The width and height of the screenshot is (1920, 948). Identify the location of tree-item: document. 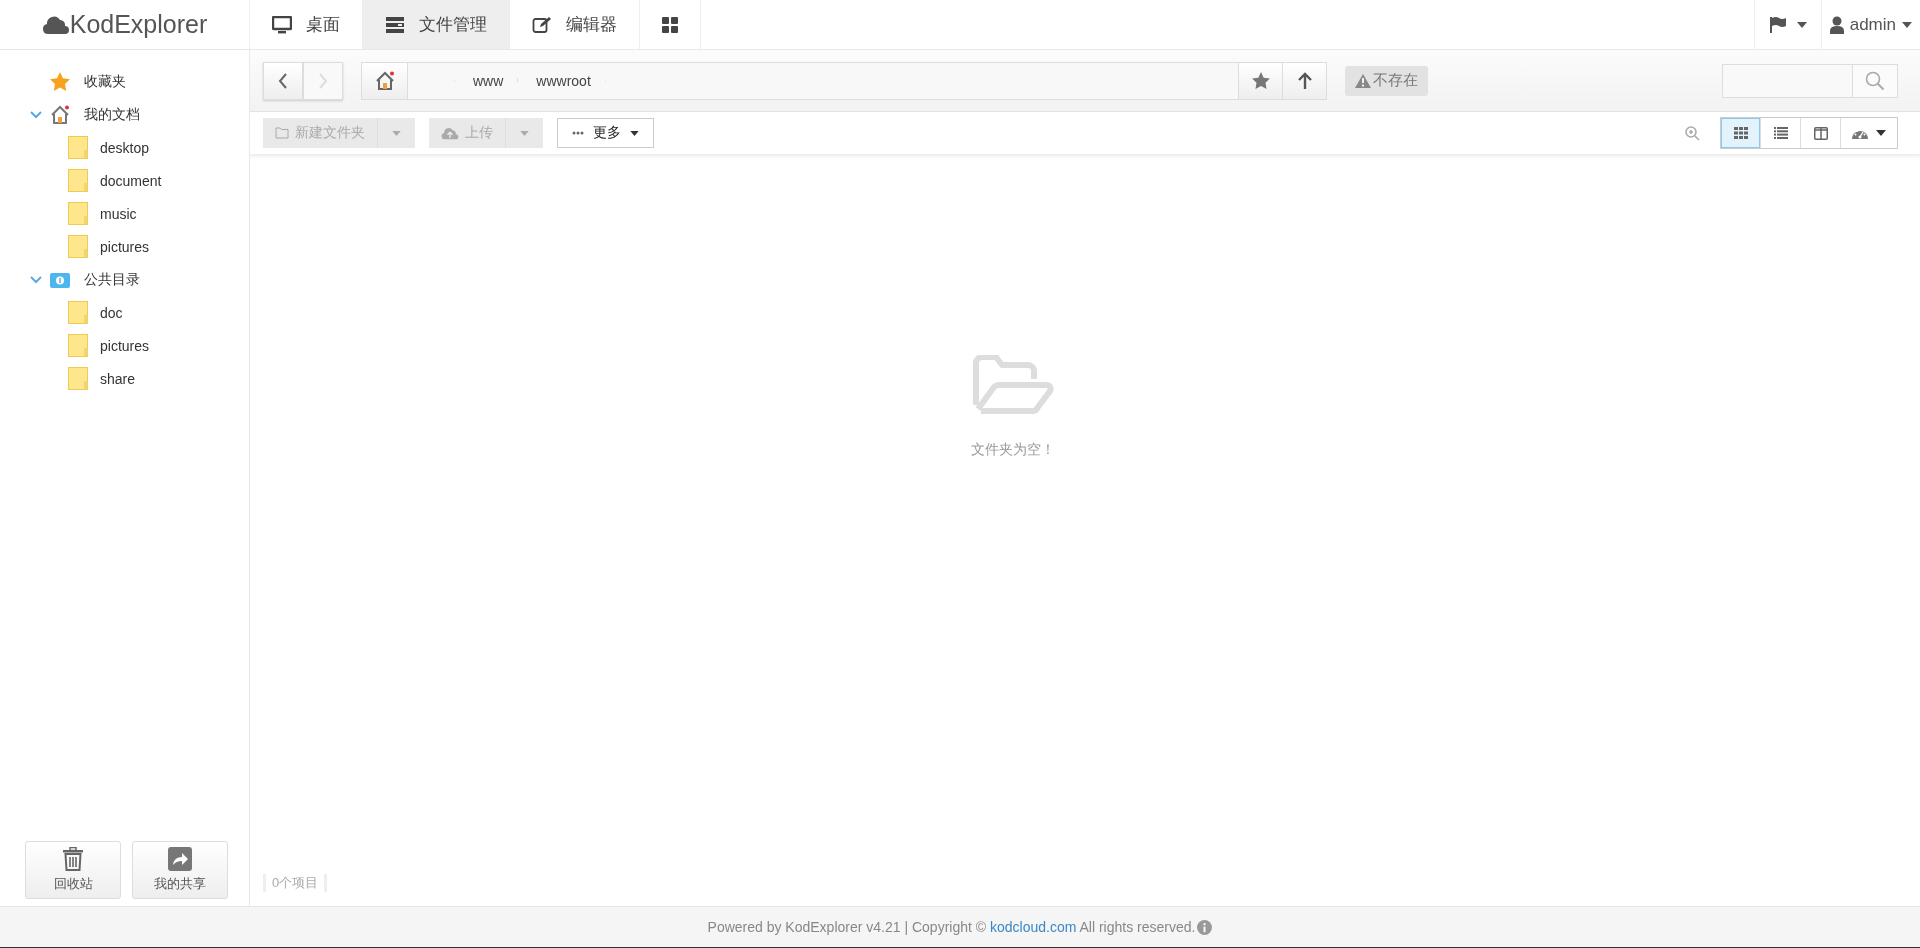
(124, 180).